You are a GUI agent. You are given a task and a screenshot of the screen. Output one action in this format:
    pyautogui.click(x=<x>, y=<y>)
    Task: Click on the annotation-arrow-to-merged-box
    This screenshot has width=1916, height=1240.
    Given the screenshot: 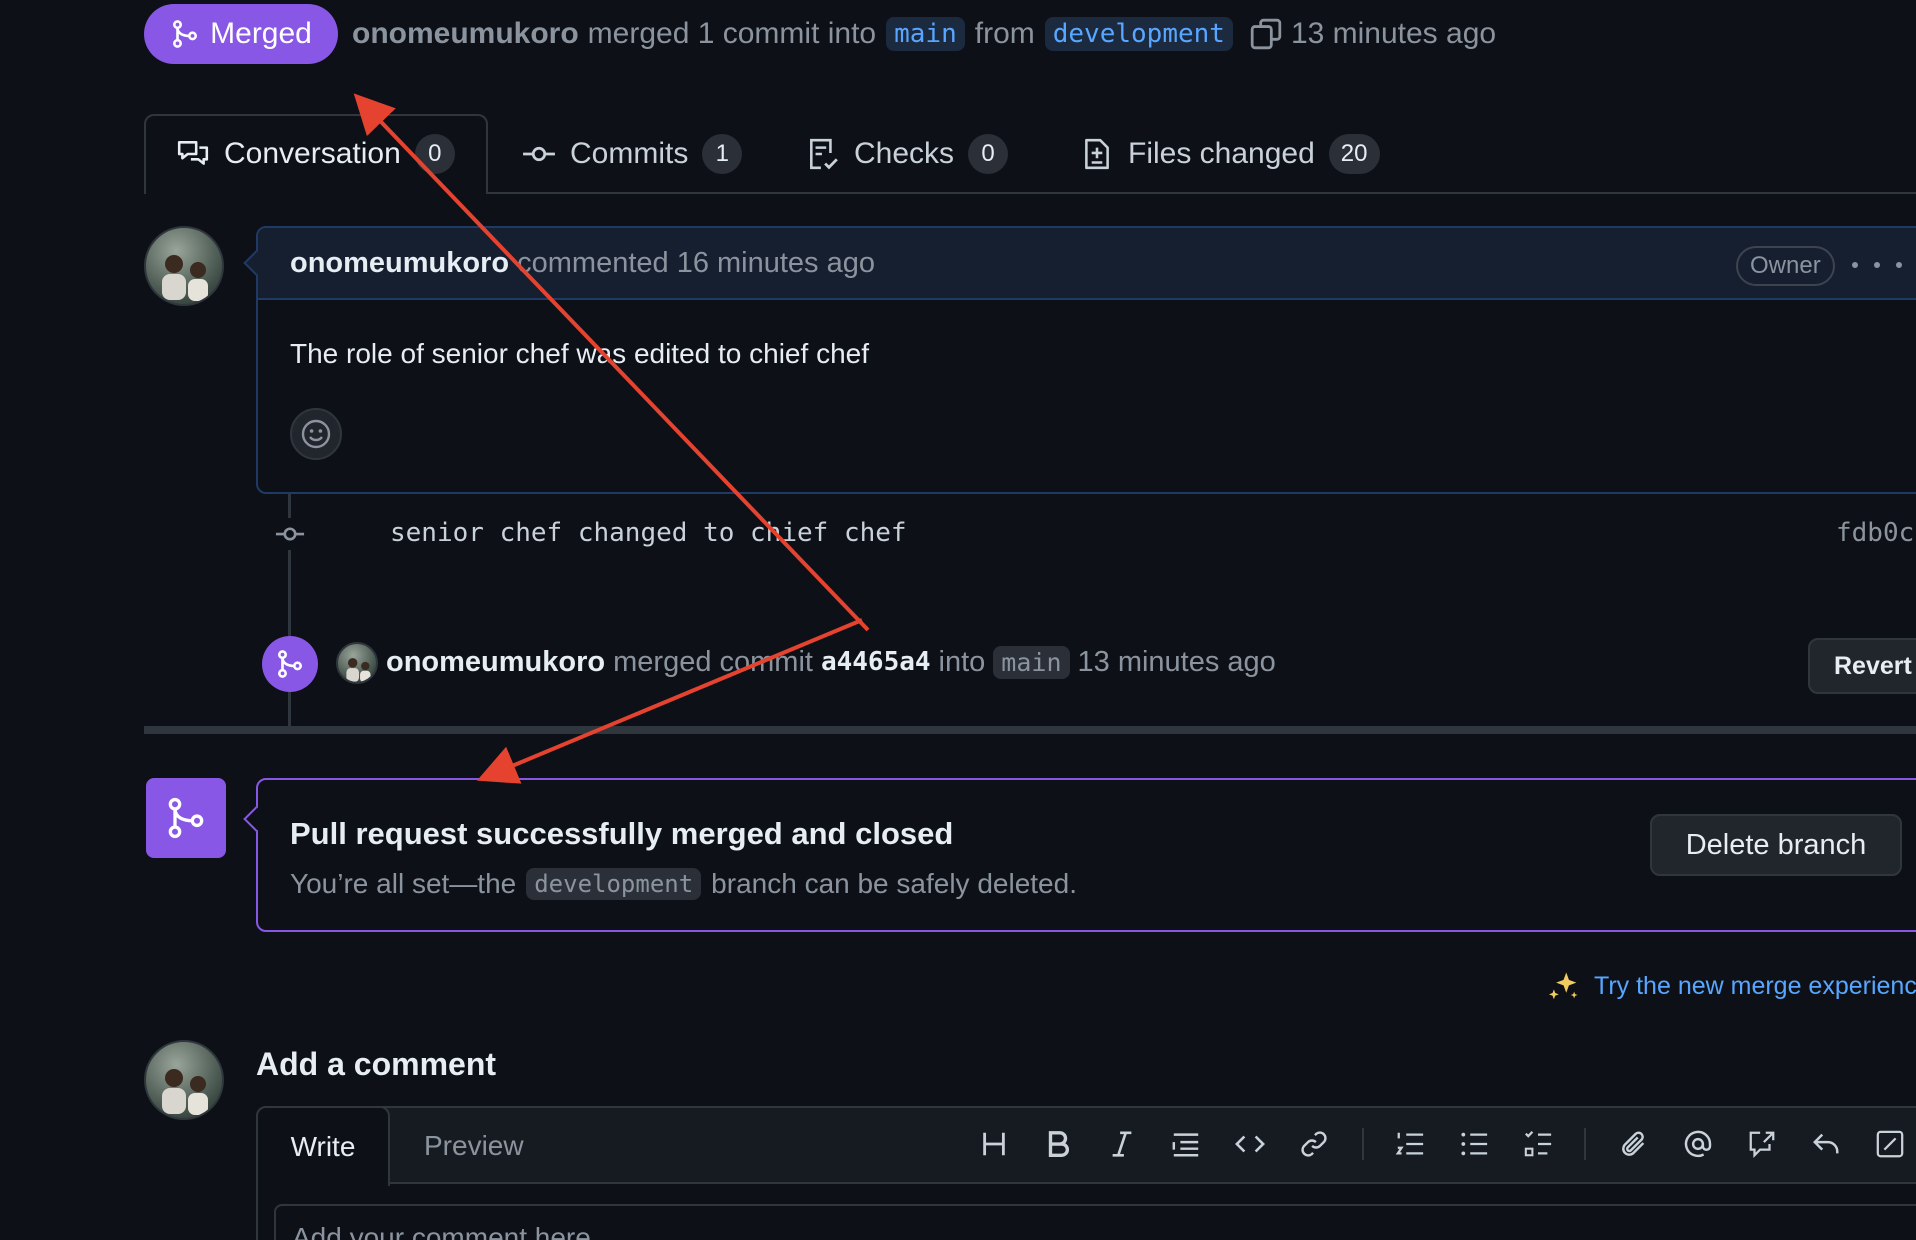 What is the action you would take?
    pyautogui.click(x=669, y=701)
    